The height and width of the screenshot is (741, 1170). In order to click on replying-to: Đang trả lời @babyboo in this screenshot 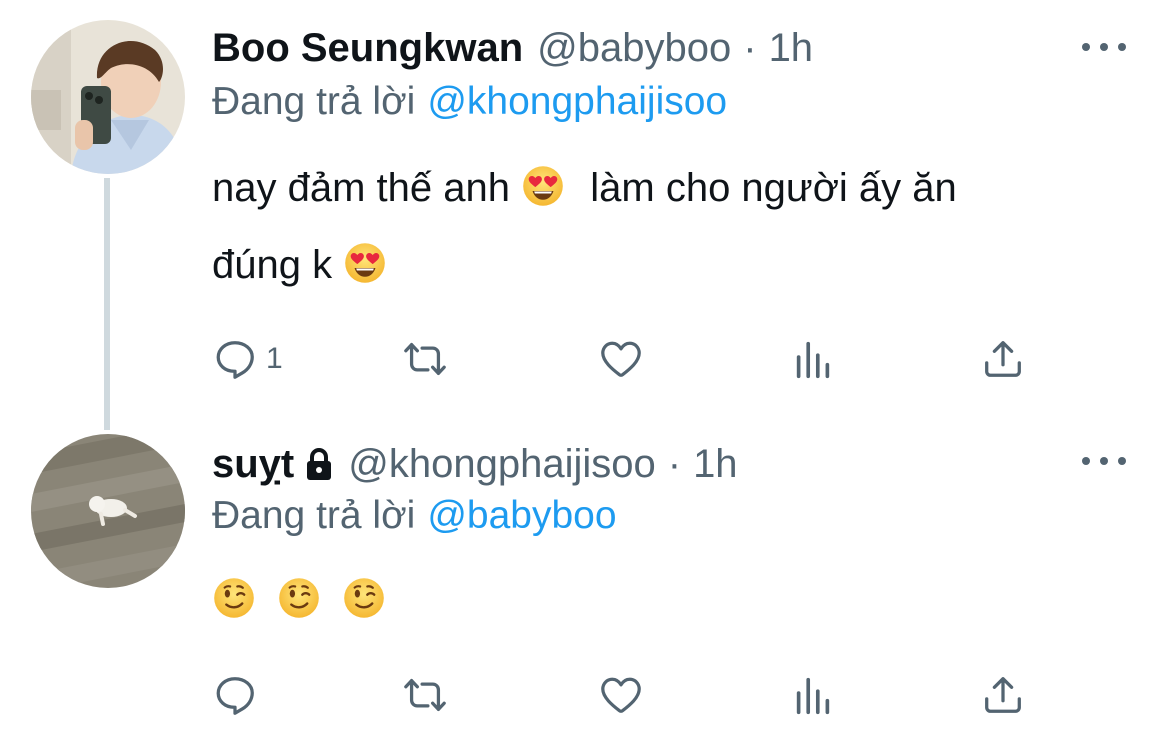, I will do `click(414, 516)`.